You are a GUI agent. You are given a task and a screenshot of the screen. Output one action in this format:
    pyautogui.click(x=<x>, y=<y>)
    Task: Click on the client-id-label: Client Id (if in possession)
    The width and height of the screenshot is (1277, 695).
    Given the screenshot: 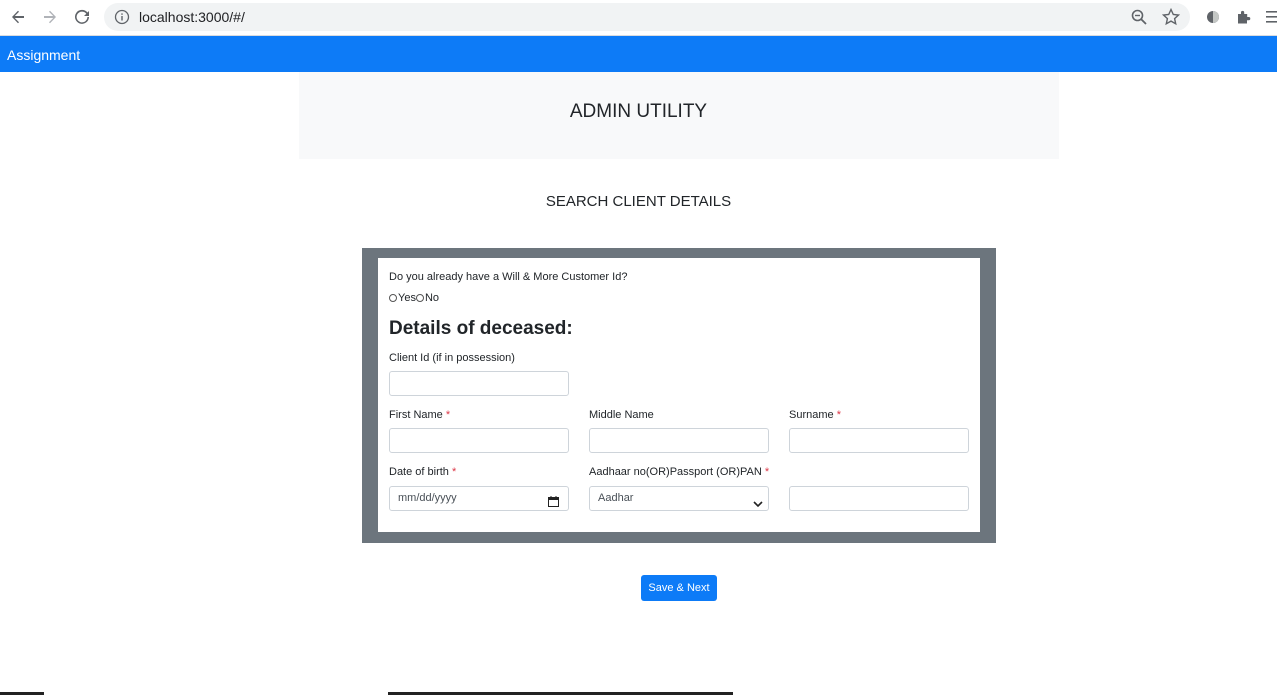 What is the action you would take?
    pyautogui.click(x=452, y=358)
    